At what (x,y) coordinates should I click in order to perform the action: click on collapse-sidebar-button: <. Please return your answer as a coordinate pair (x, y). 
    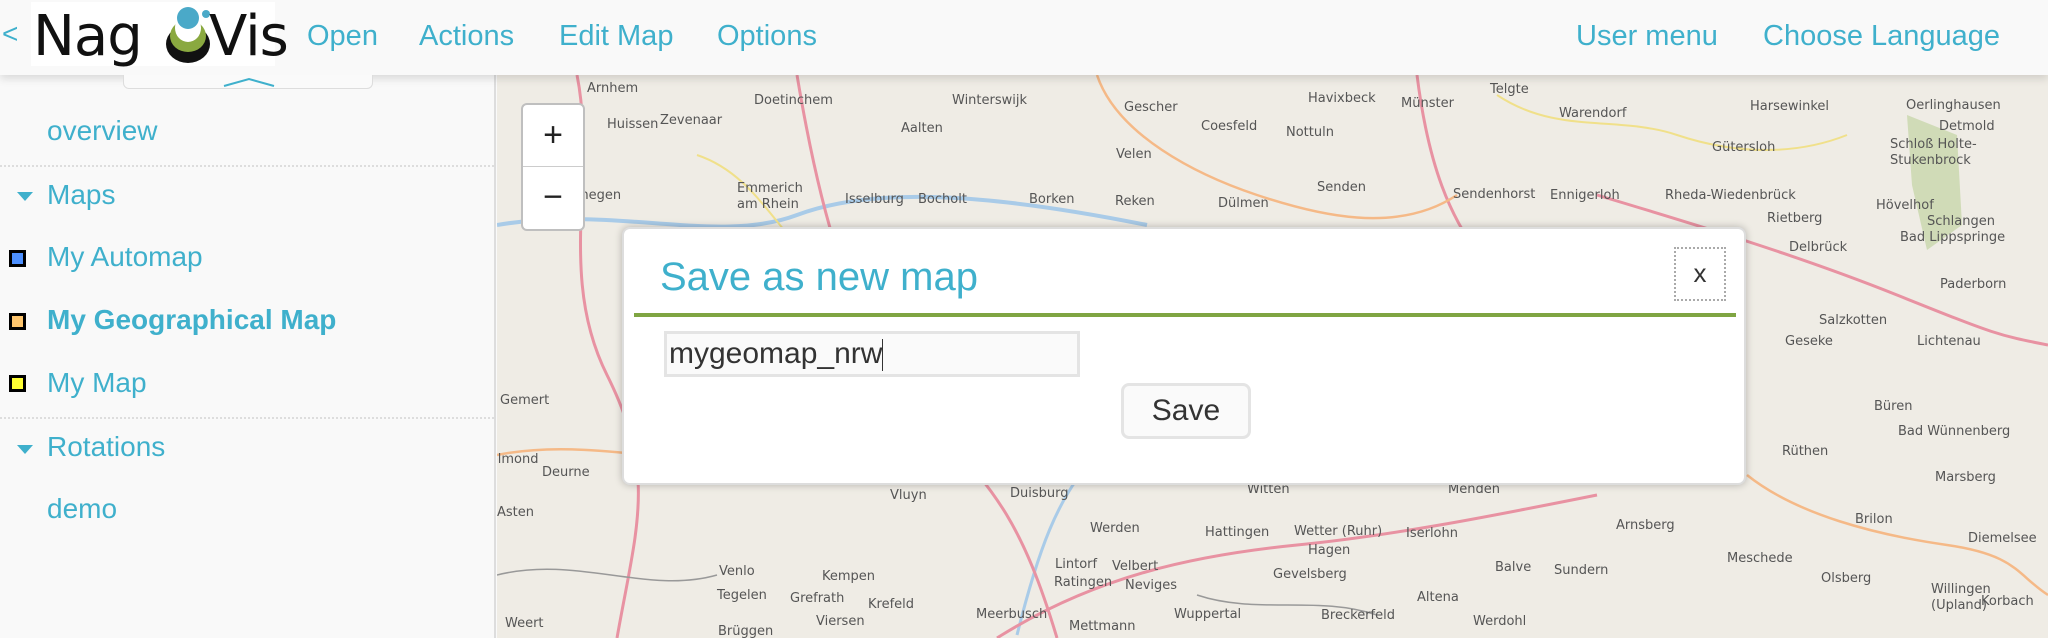
    Looking at the image, I should click on (10, 34).